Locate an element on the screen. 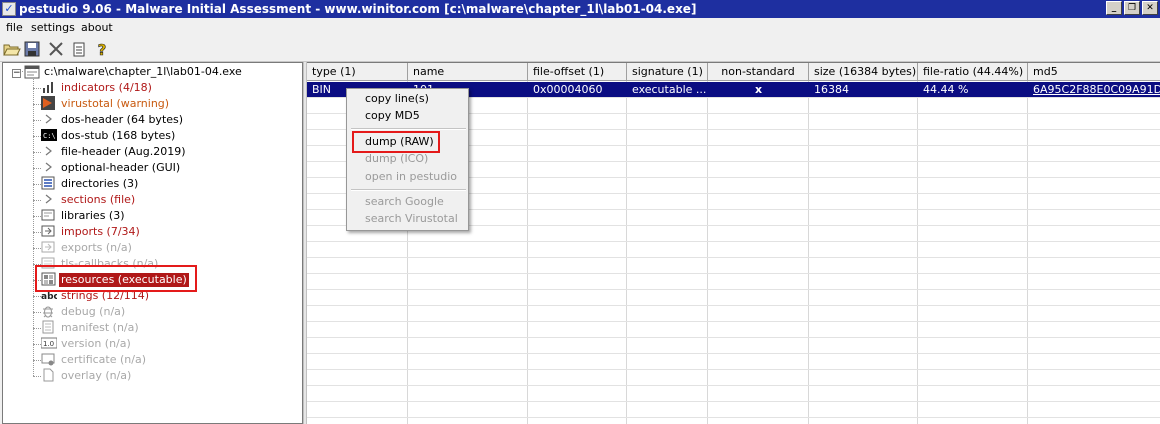 The width and height of the screenshot is (1160, 424). tree-item-manifest: manifest (n/a) is located at coordinates (166, 328).